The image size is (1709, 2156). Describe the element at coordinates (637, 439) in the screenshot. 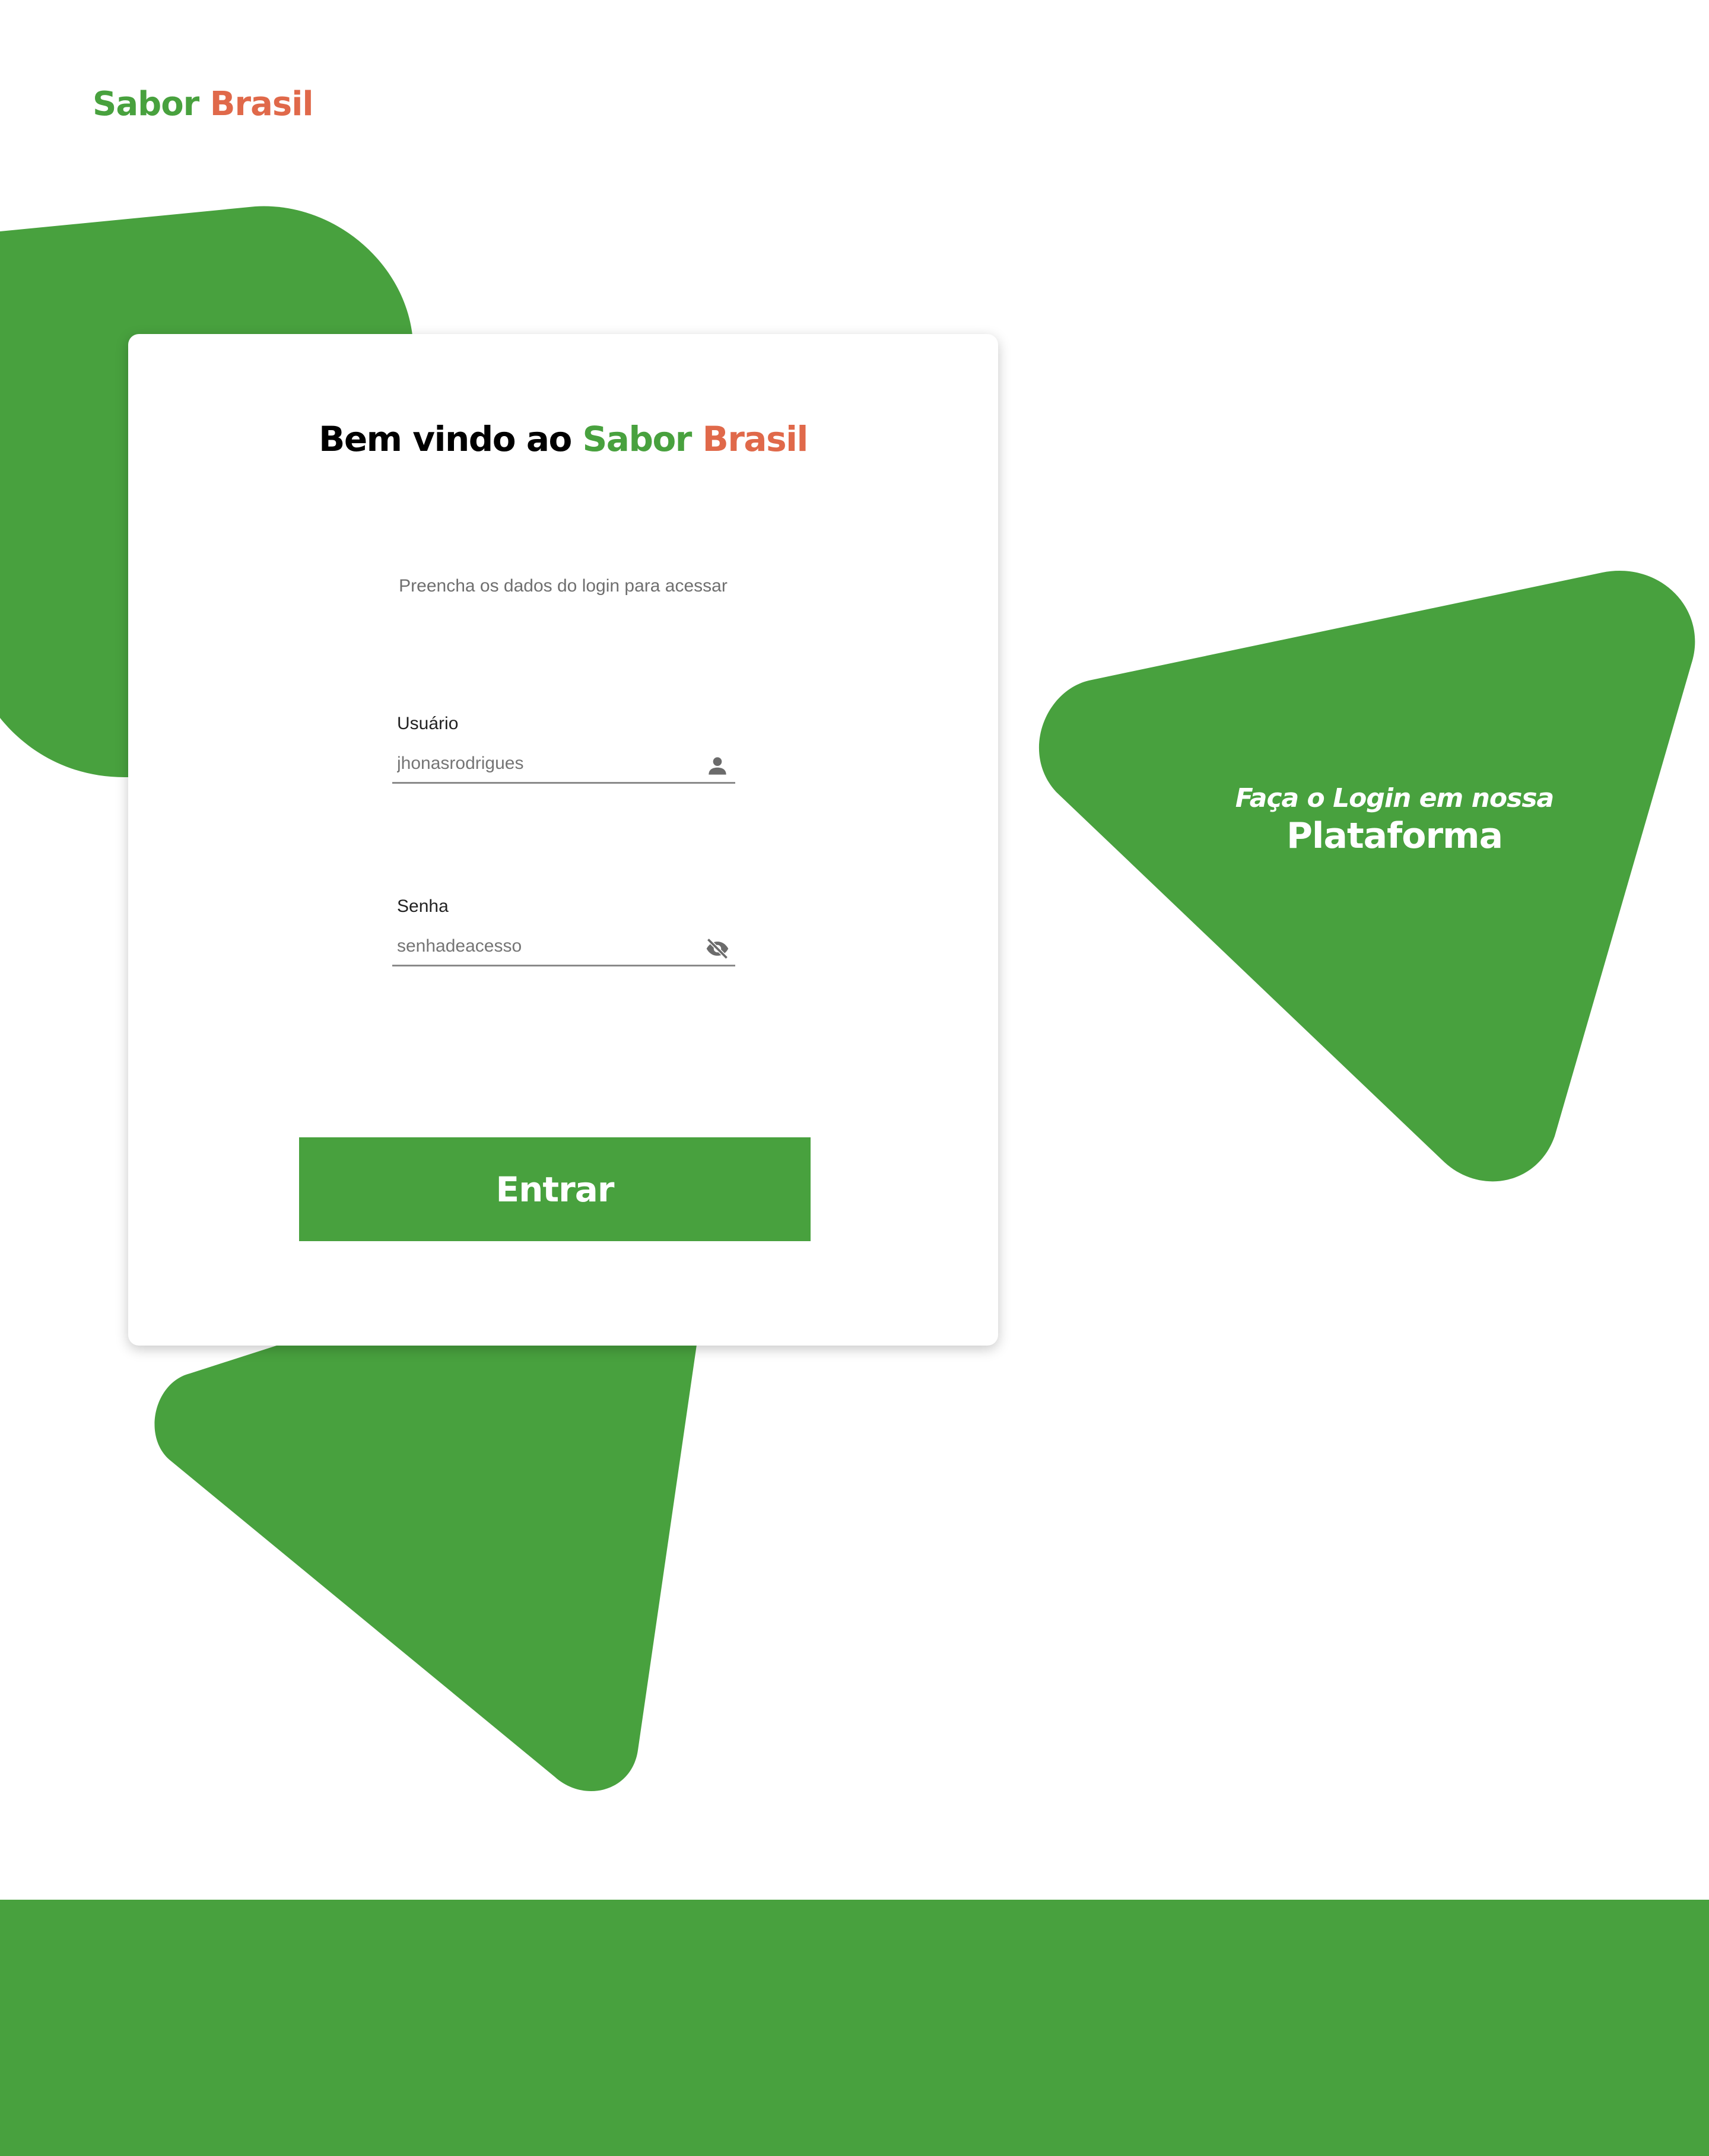

I see `login-title-brand-part1: Sabor` at that location.